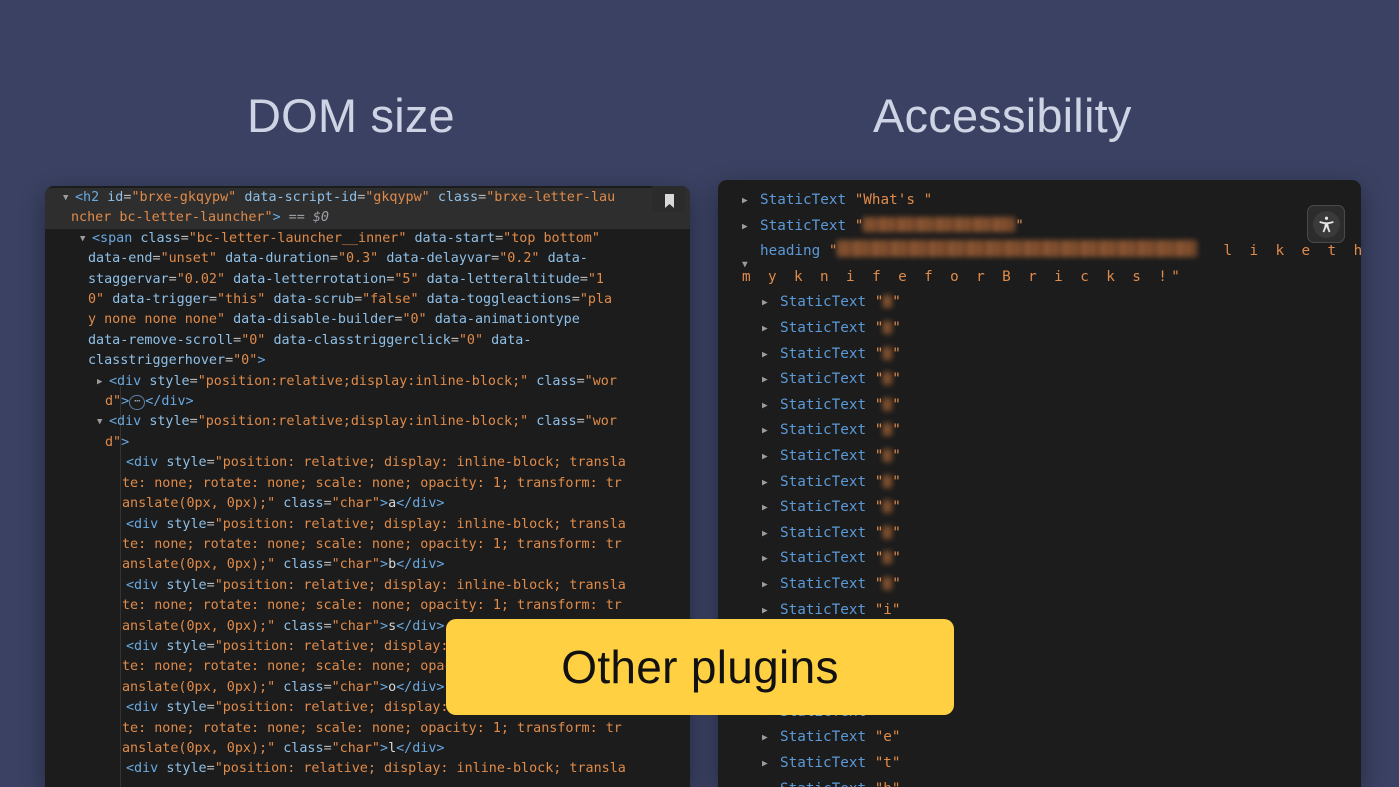  What do you see at coordinates (367, 402) in the screenshot?
I see `dom-line: d"> ⋯ </div>` at bounding box center [367, 402].